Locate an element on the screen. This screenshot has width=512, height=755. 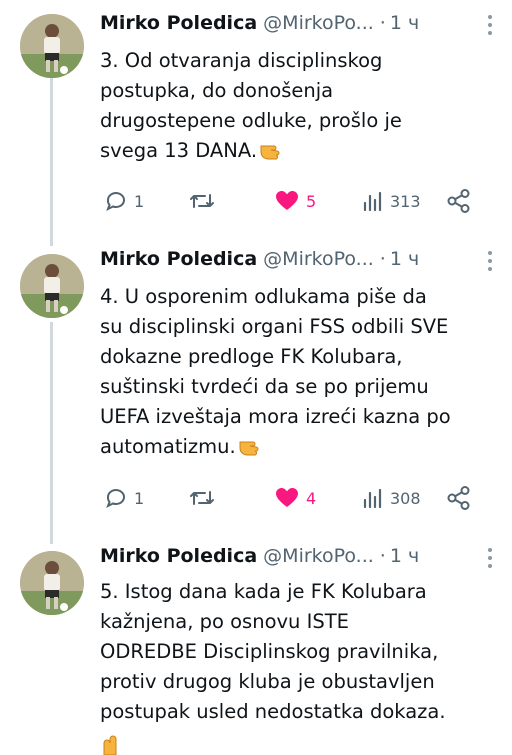
action-bar: 1 5 313 is located at coordinates (300, 201).